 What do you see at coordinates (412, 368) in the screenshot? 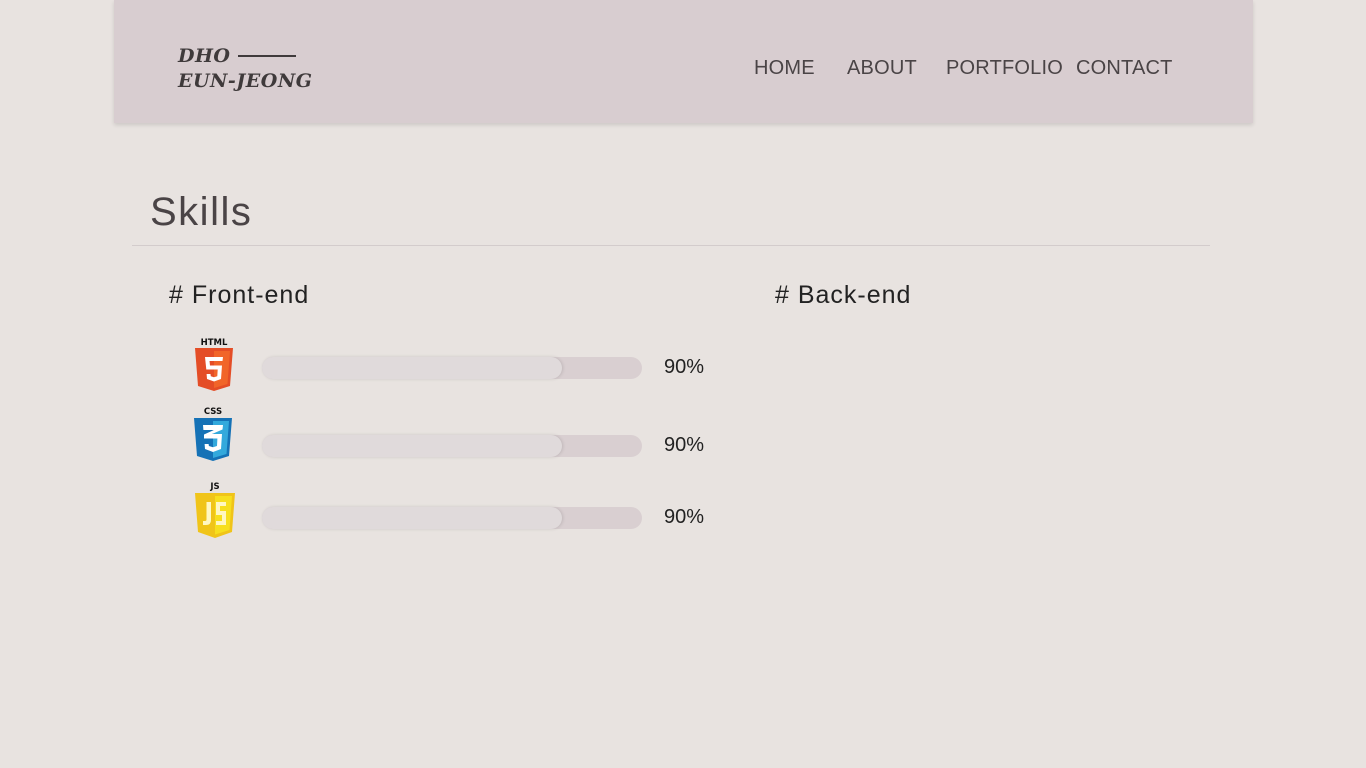
I see `html-progress-fill` at bounding box center [412, 368].